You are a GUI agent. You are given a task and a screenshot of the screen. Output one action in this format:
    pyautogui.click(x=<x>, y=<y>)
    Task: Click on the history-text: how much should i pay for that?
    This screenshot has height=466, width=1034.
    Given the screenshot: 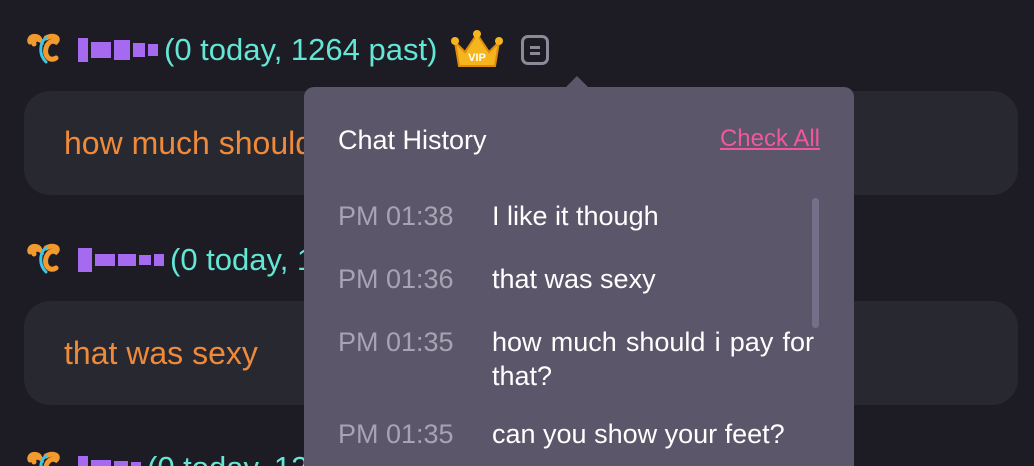 What is the action you would take?
    pyautogui.click(x=653, y=359)
    